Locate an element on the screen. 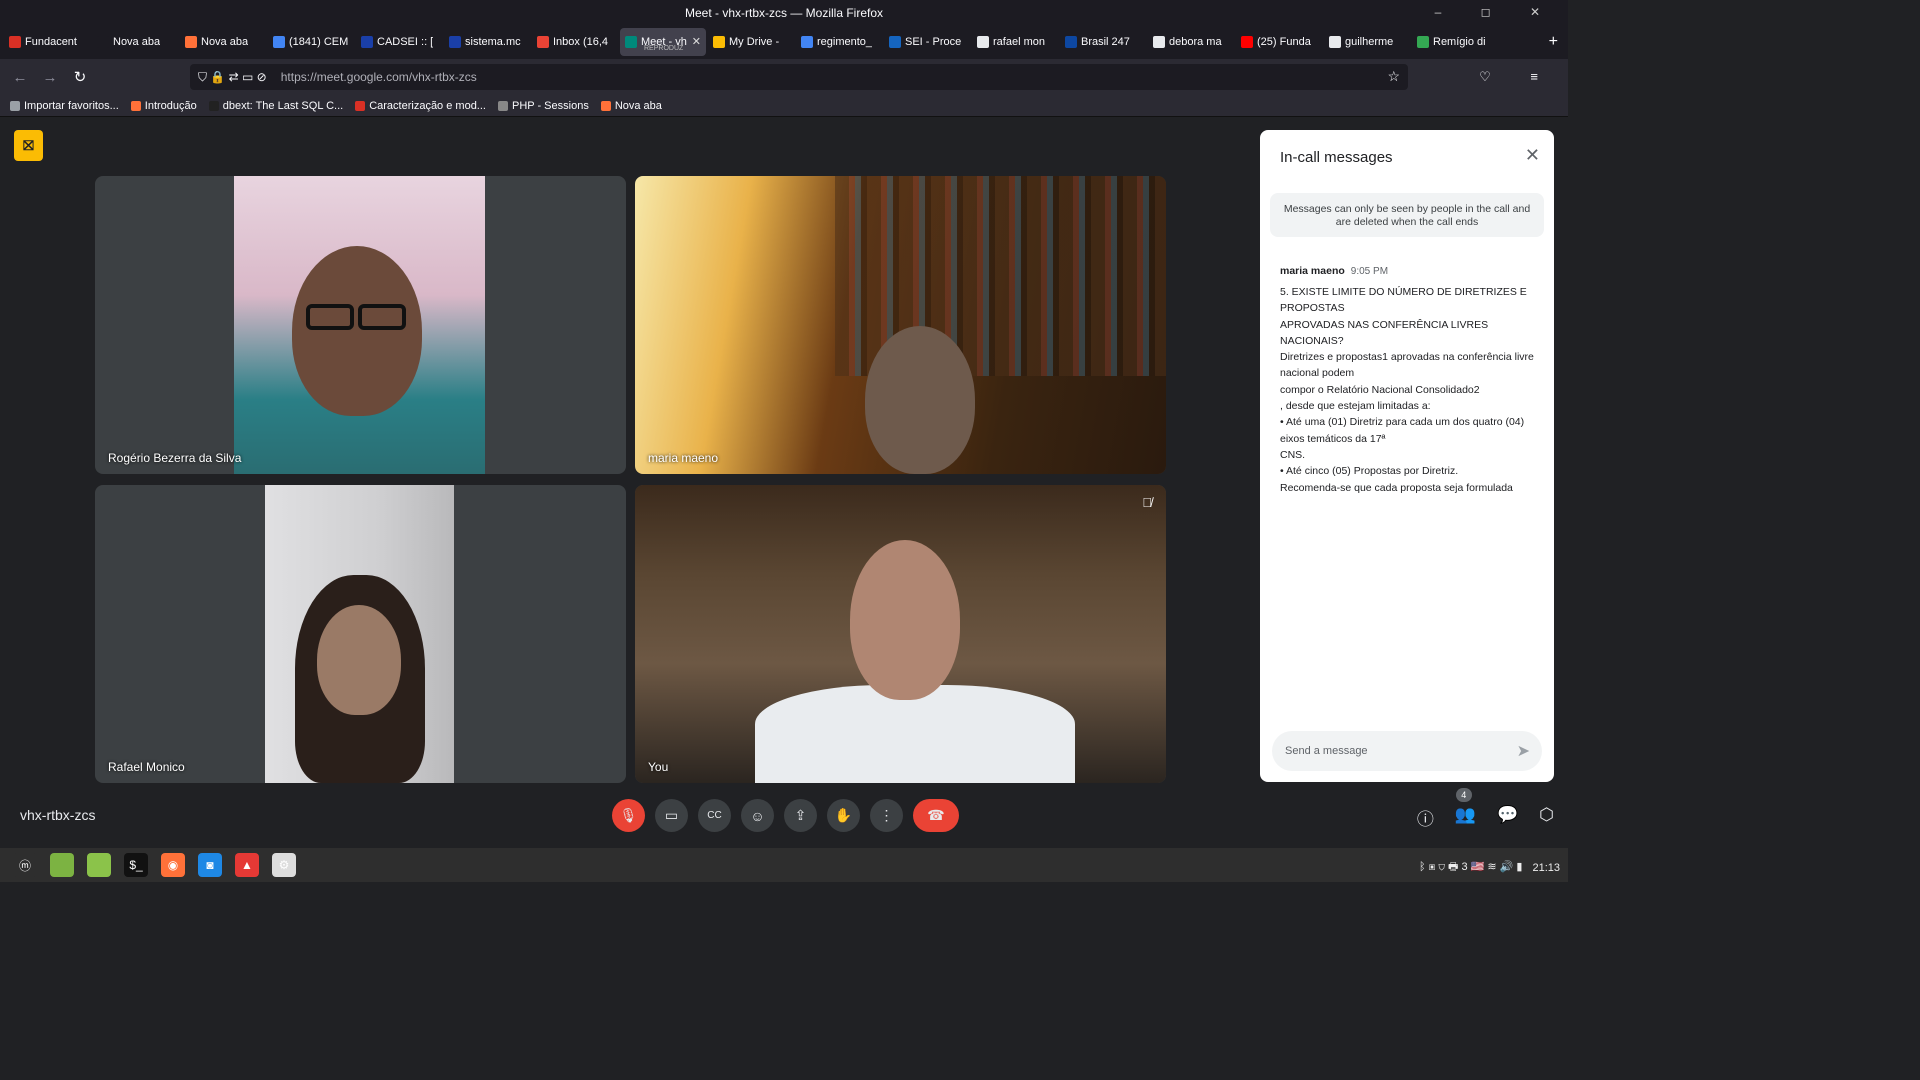 This screenshot has height=1080, width=1920. people-button: 4 👥 is located at coordinates (1465, 809).